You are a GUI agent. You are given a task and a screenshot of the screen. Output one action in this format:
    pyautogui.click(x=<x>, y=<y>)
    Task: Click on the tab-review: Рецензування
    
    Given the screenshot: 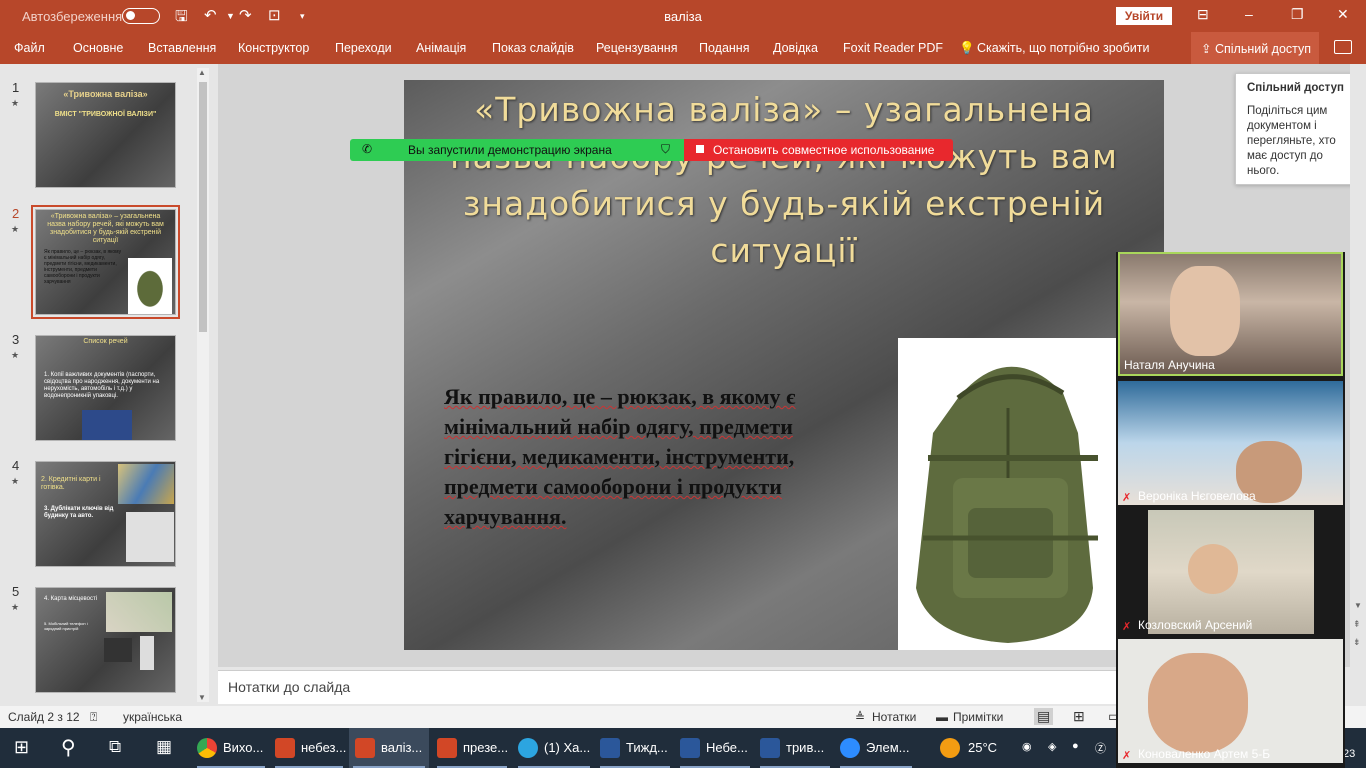 What is the action you would take?
    pyautogui.click(x=636, y=48)
    